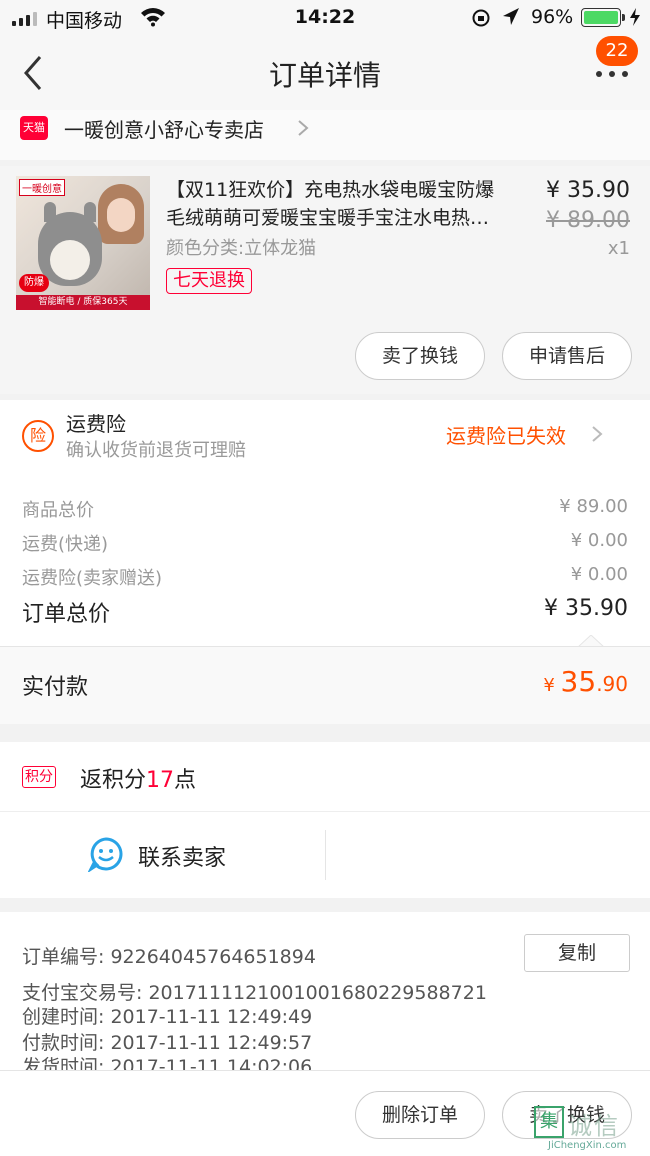  What do you see at coordinates (167, 1043) in the screenshot?
I see `paid-time: 付款时间: 2017-11-11 12:49:57` at bounding box center [167, 1043].